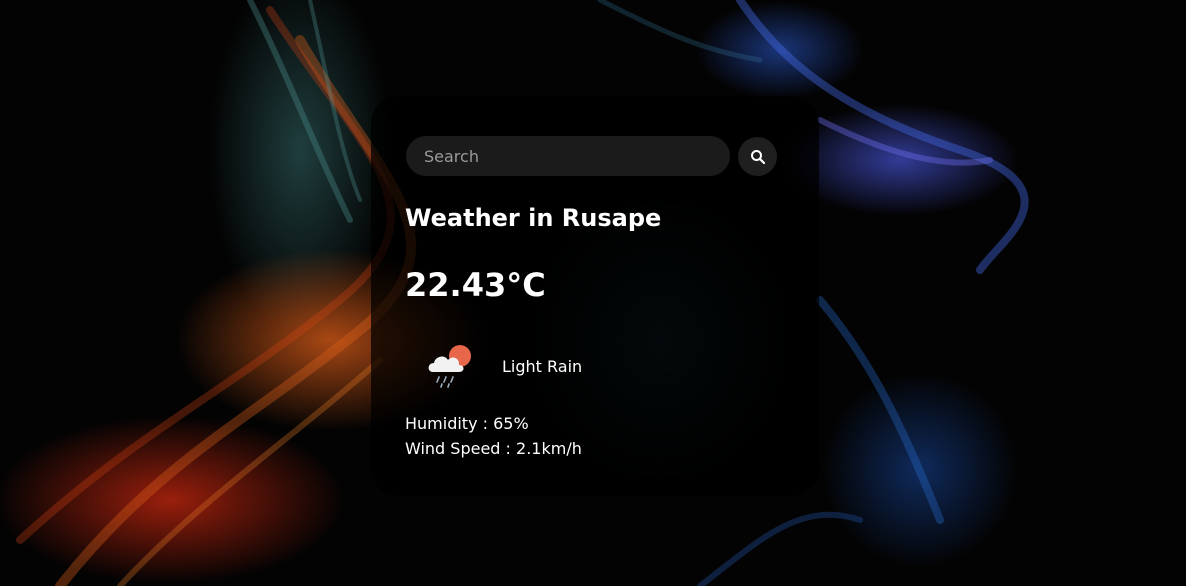  Describe the element at coordinates (533, 218) in the screenshot. I see `location-title: Weather in Rusape` at that location.